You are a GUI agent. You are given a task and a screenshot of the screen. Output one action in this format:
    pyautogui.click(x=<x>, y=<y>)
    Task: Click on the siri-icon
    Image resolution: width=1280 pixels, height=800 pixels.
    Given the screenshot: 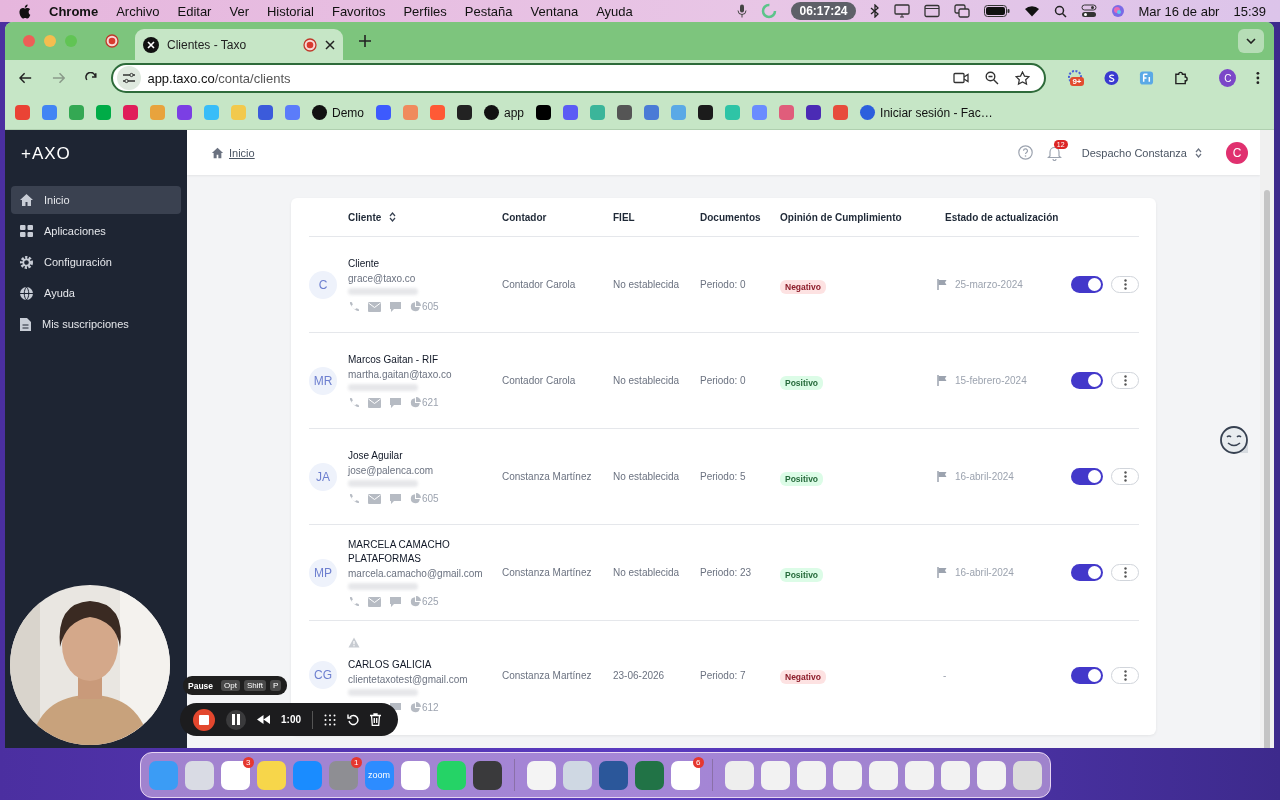 What is the action you would take?
    pyautogui.click(x=1117, y=11)
    